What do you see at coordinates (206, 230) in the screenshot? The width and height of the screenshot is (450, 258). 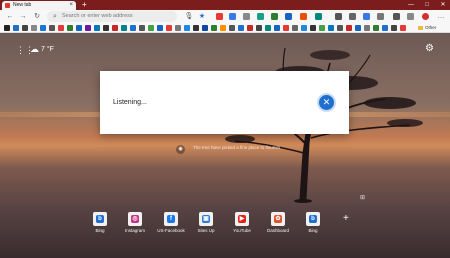 I see `quick-link-label: Sites Up` at bounding box center [206, 230].